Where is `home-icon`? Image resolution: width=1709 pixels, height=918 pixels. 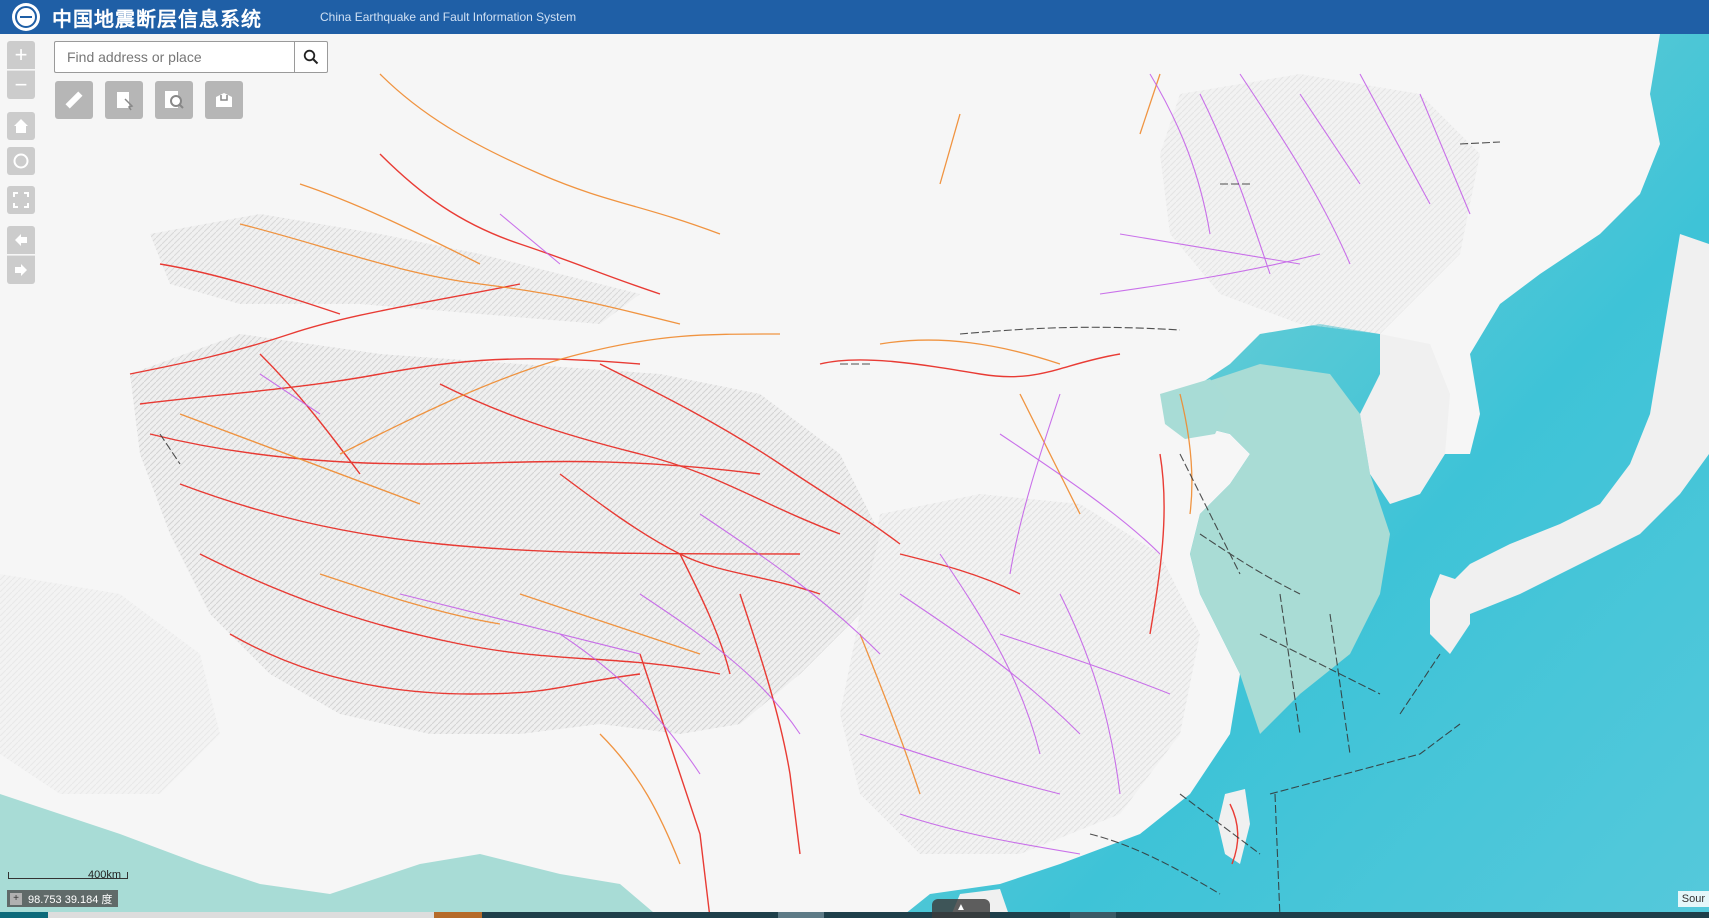
home-icon is located at coordinates (21, 126).